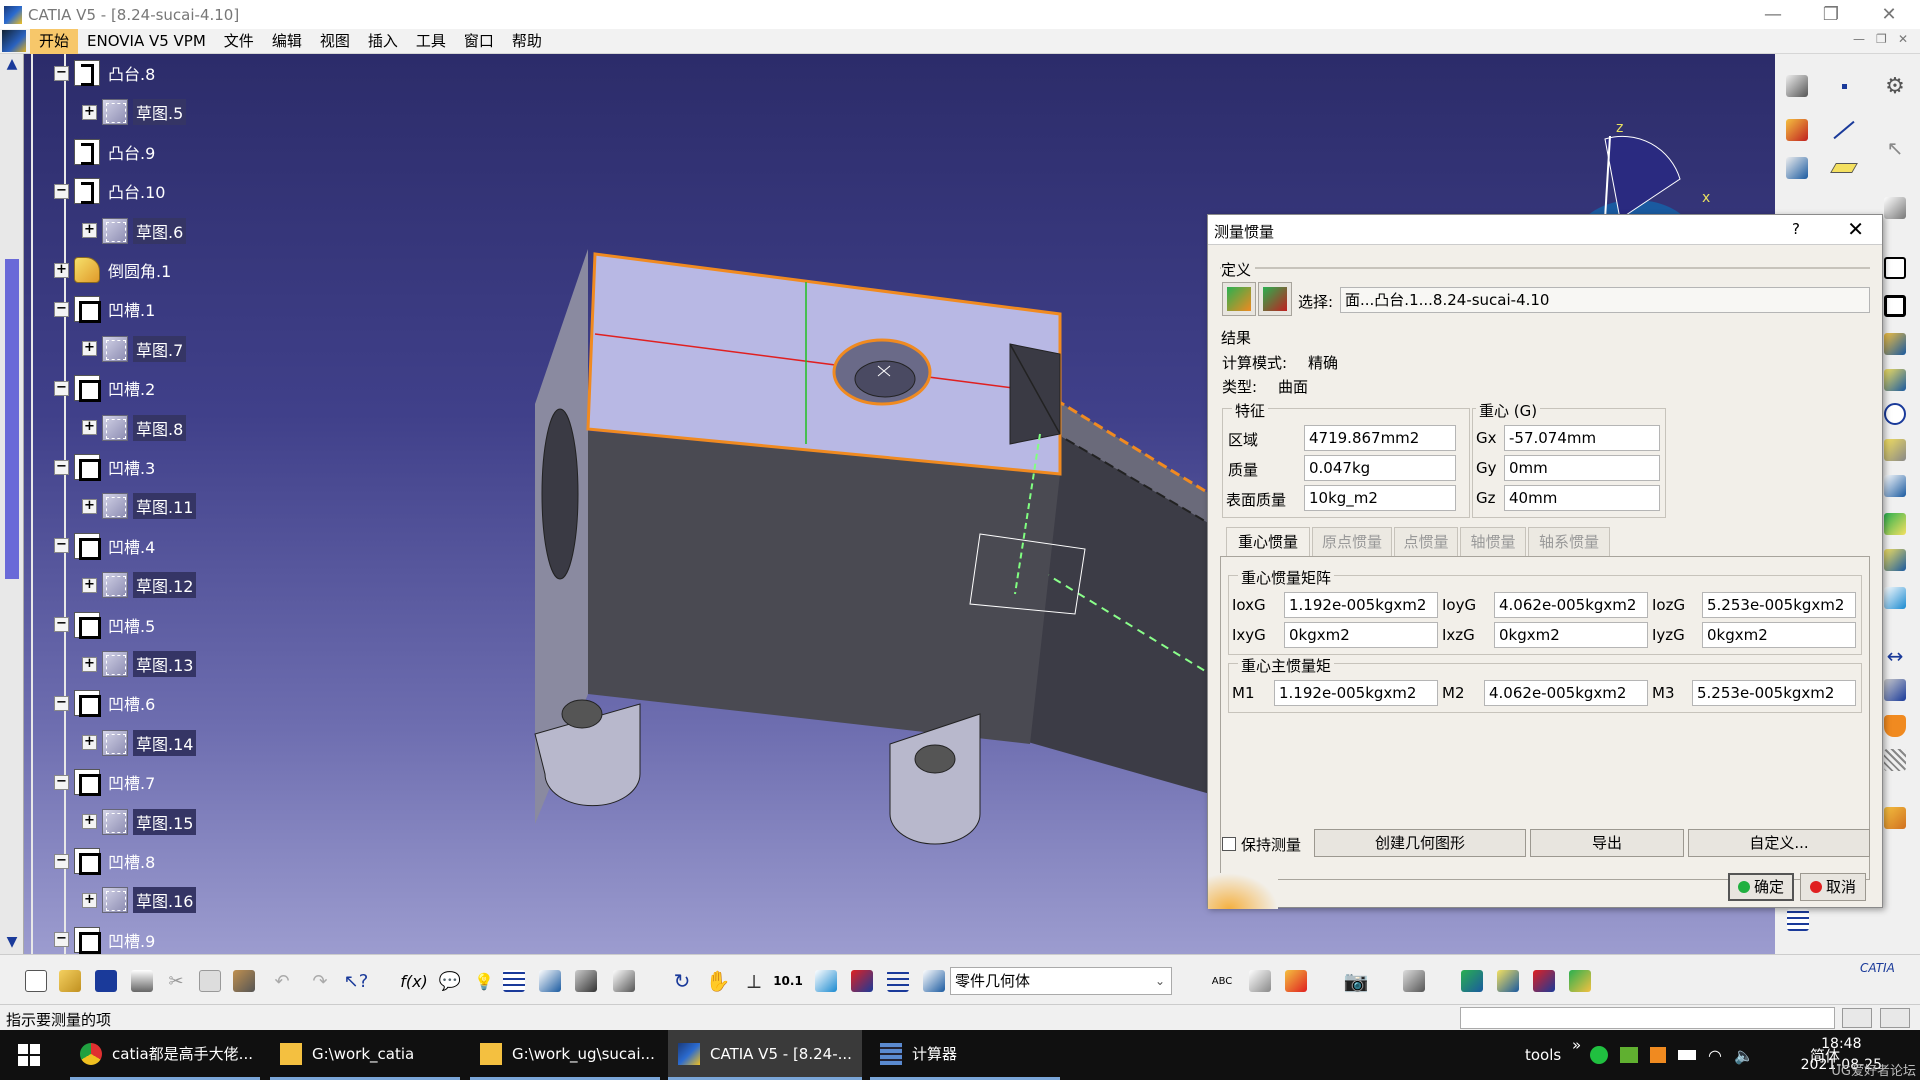 The image size is (1920, 1080). What do you see at coordinates (106, 981) in the screenshot?
I see `save-icon` at bounding box center [106, 981].